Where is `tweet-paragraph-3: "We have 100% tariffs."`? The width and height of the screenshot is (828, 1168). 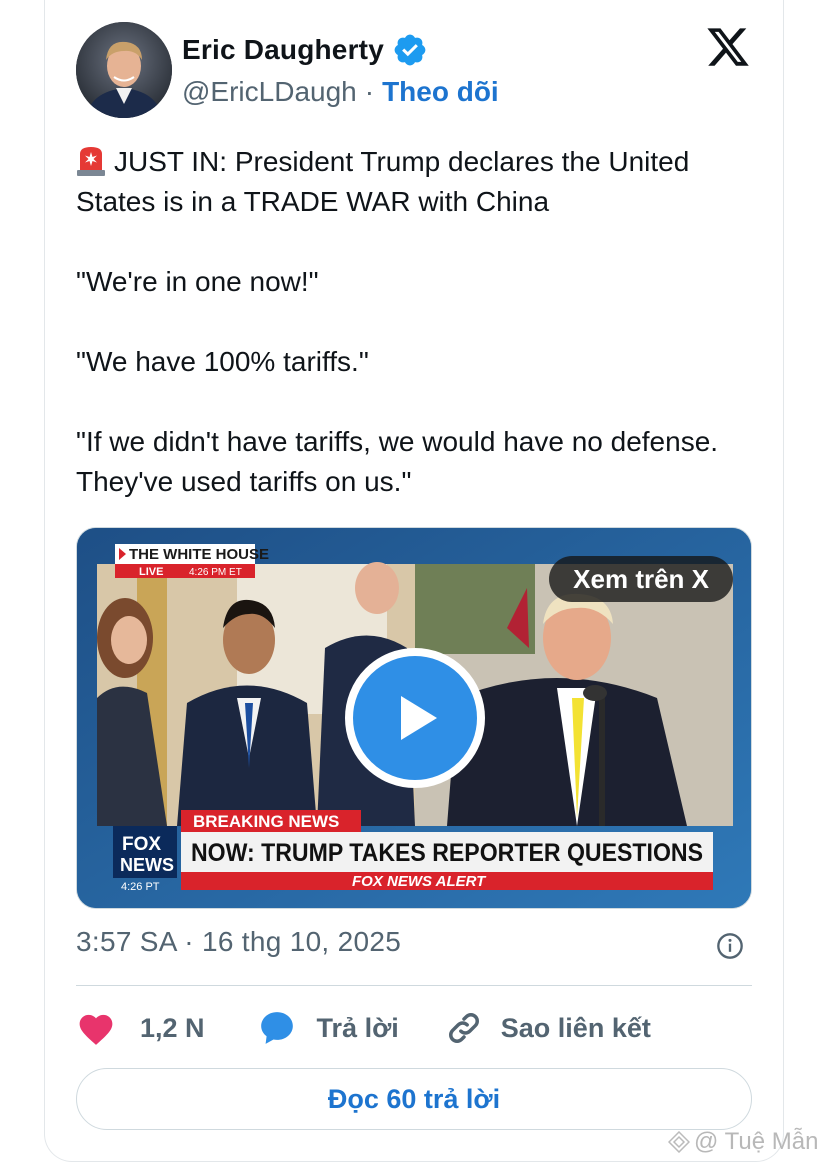 tweet-paragraph-3: "We have 100% tariffs." is located at coordinates (222, 361).